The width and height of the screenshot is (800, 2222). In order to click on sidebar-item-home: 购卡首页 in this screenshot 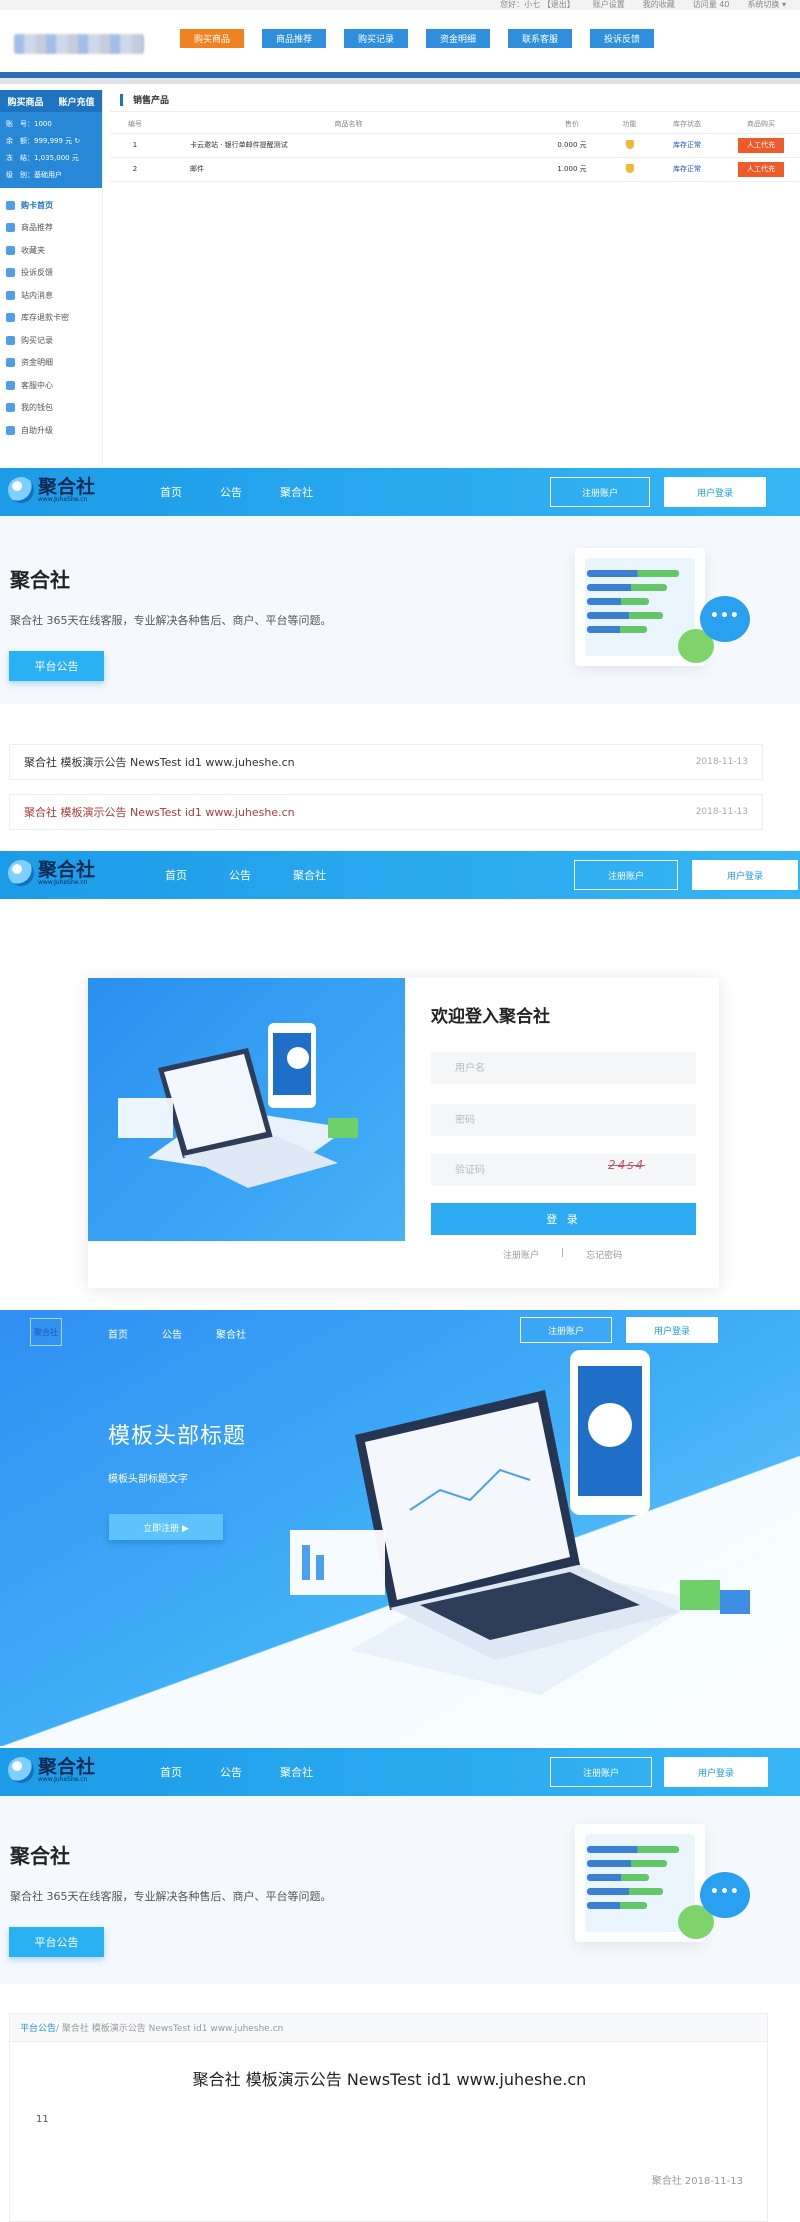, I will do `click(51, 205)`.